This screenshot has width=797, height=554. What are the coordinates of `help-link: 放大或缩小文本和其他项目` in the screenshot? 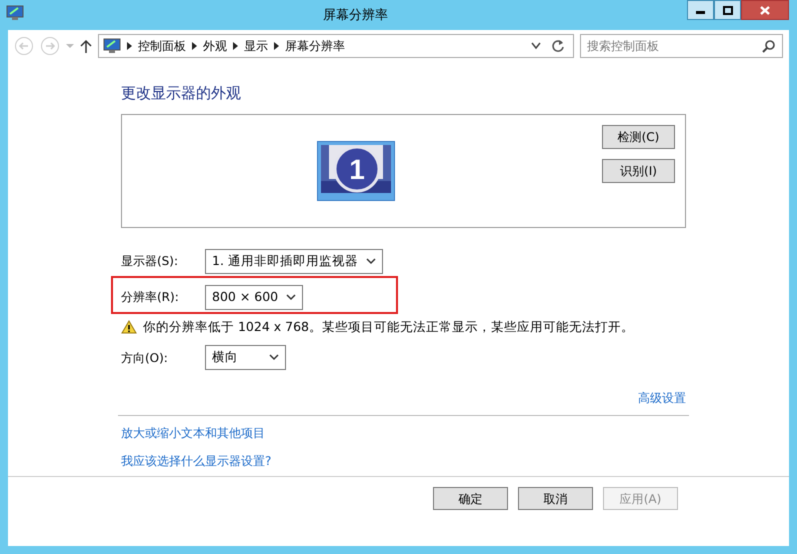 It's located at (193, 433).